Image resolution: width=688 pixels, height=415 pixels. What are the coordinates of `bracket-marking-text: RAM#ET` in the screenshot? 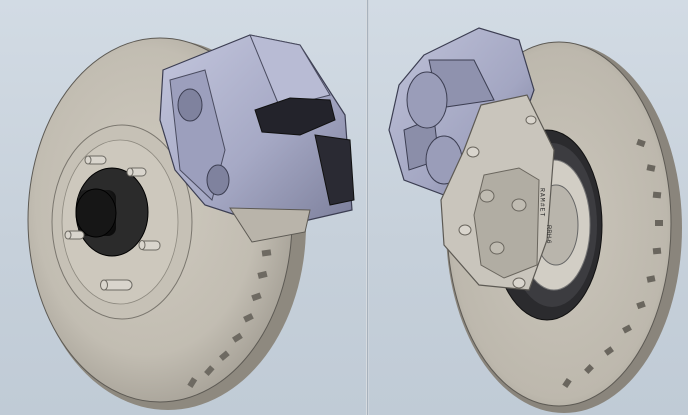 It's located at (542, 202).